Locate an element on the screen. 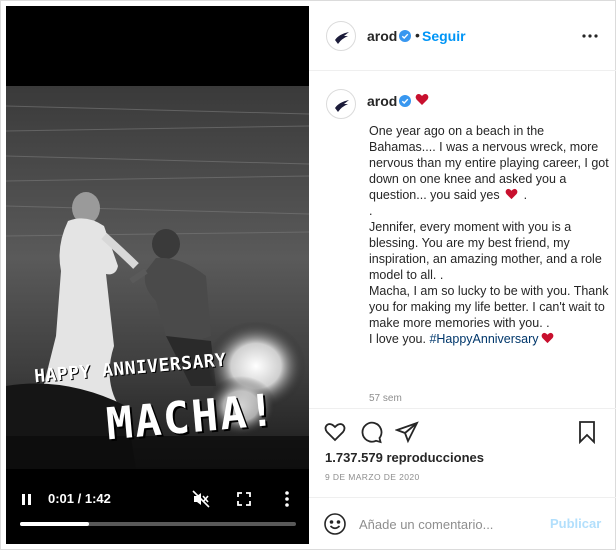 The image size is (616, 550). caption-username: arod is located at coordinates (382, 101).